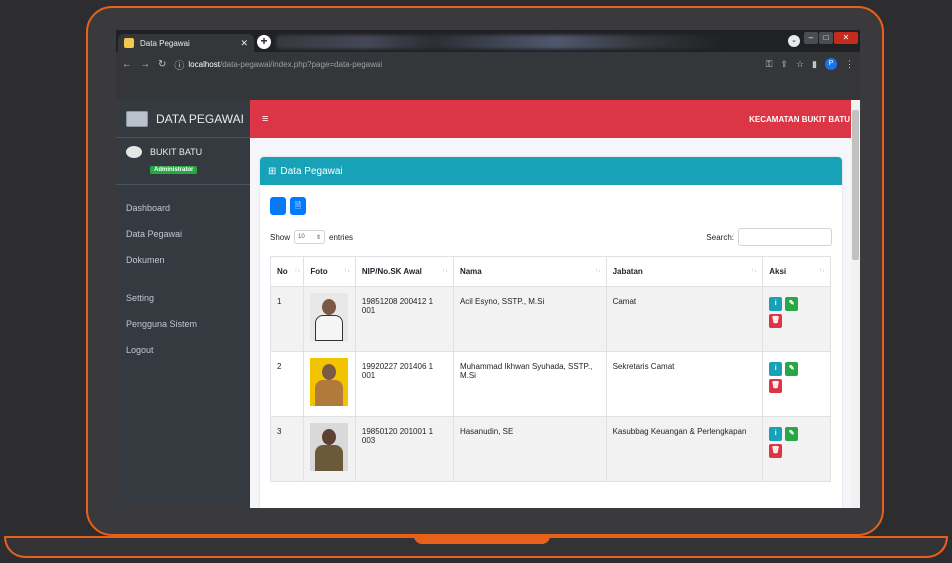 The image size is (952, 563). What do you see at coordinates (784, 64) in the screenshot?
I see `share-icon: ⇪` at bounding box center [784, 64].